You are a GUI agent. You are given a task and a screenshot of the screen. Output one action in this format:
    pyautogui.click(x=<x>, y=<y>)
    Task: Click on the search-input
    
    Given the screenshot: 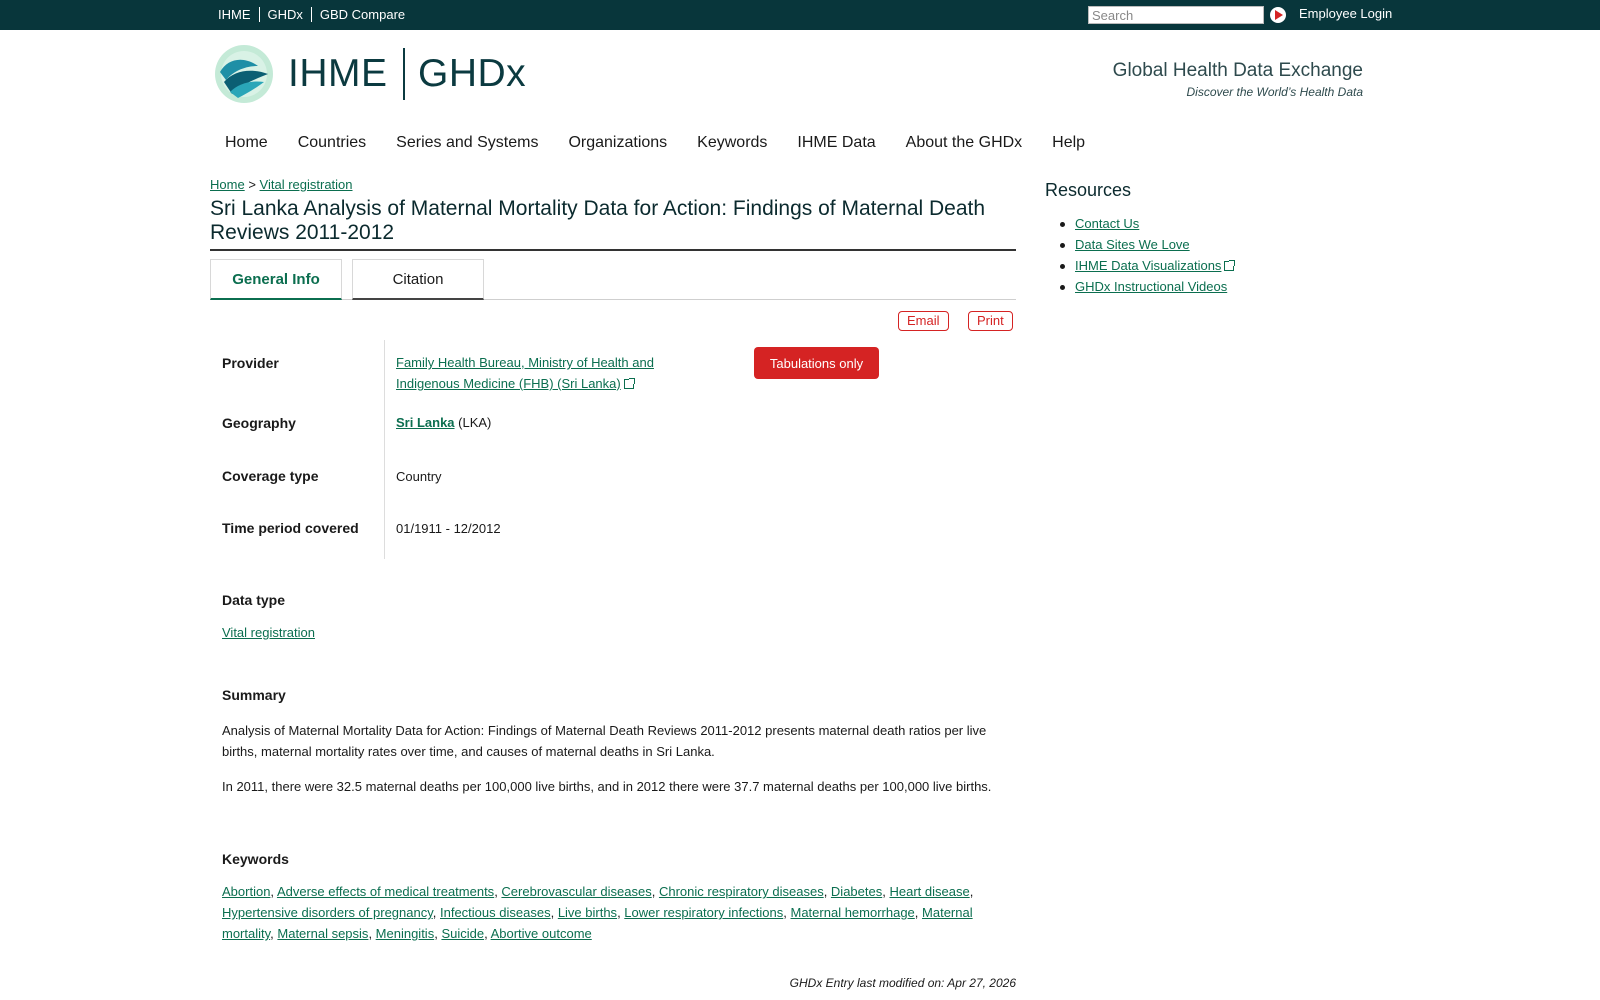 What is the action you would take?
    pyautogui.click(x=1176, y=15)
    